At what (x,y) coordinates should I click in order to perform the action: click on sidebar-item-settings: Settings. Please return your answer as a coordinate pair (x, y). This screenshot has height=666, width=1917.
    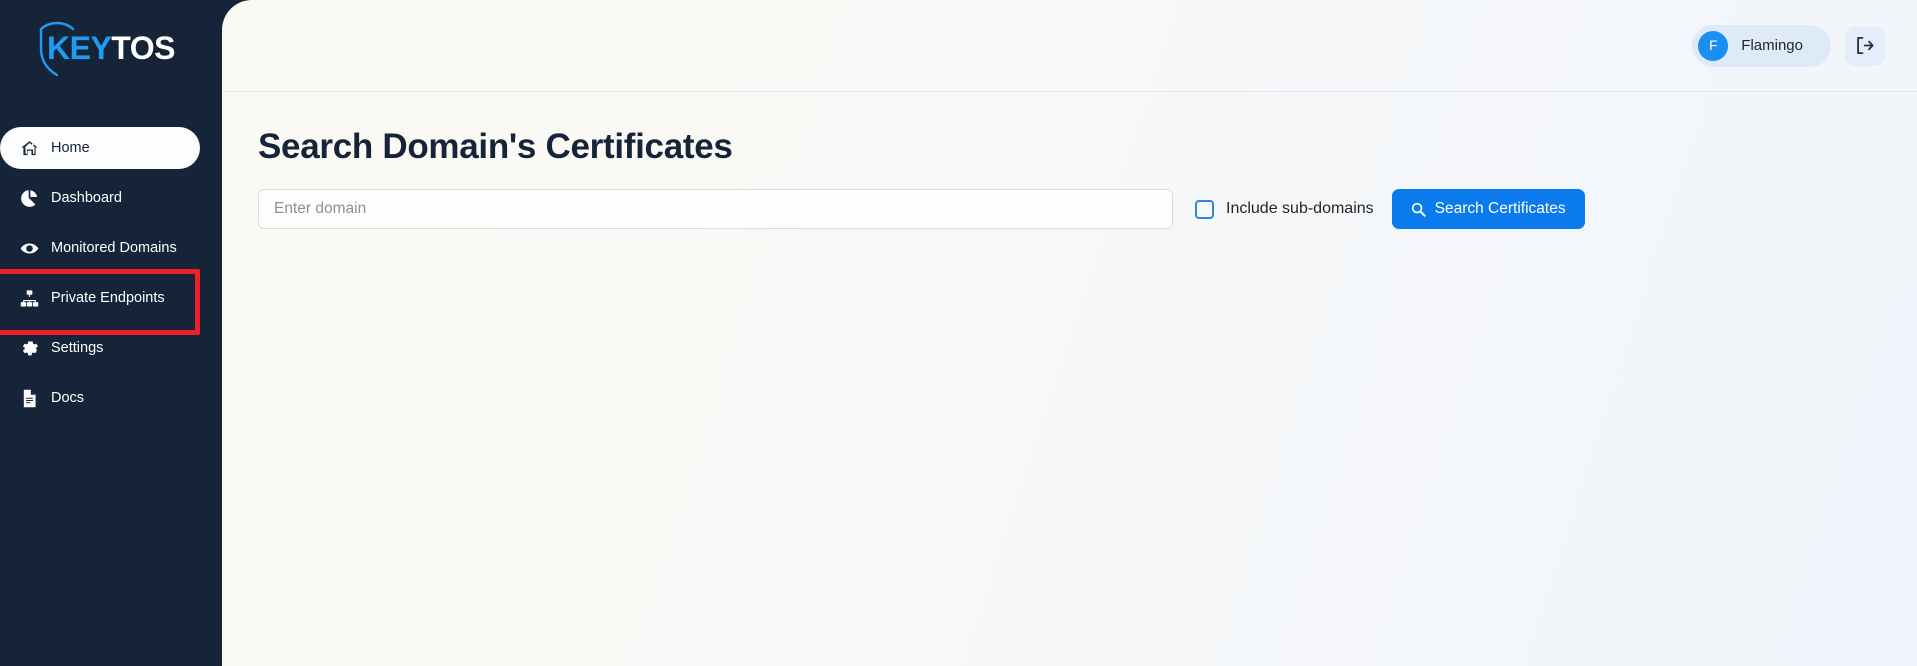
    Looking at the image, I should click on (100, 348).